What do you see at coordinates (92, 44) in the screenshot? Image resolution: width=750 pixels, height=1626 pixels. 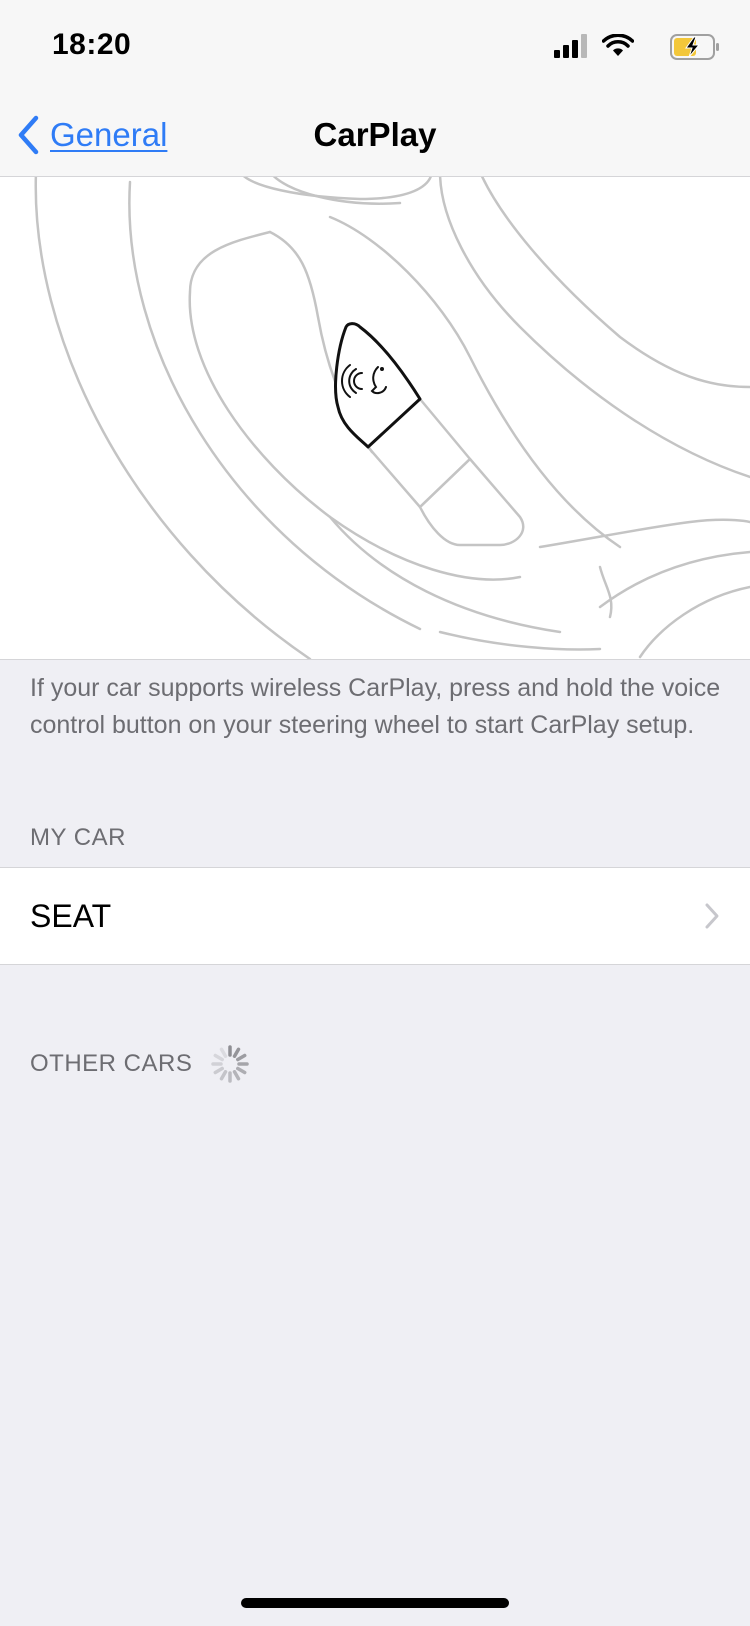 I see `status-time: 18:20` at bounding box center [92, 44].